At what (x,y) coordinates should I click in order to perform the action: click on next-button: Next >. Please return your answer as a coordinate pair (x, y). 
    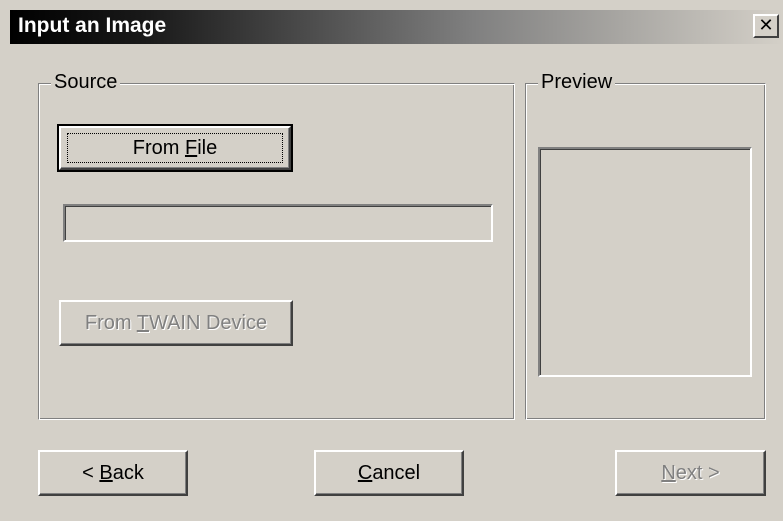
    Looking at the image, I should click on (690, 473).